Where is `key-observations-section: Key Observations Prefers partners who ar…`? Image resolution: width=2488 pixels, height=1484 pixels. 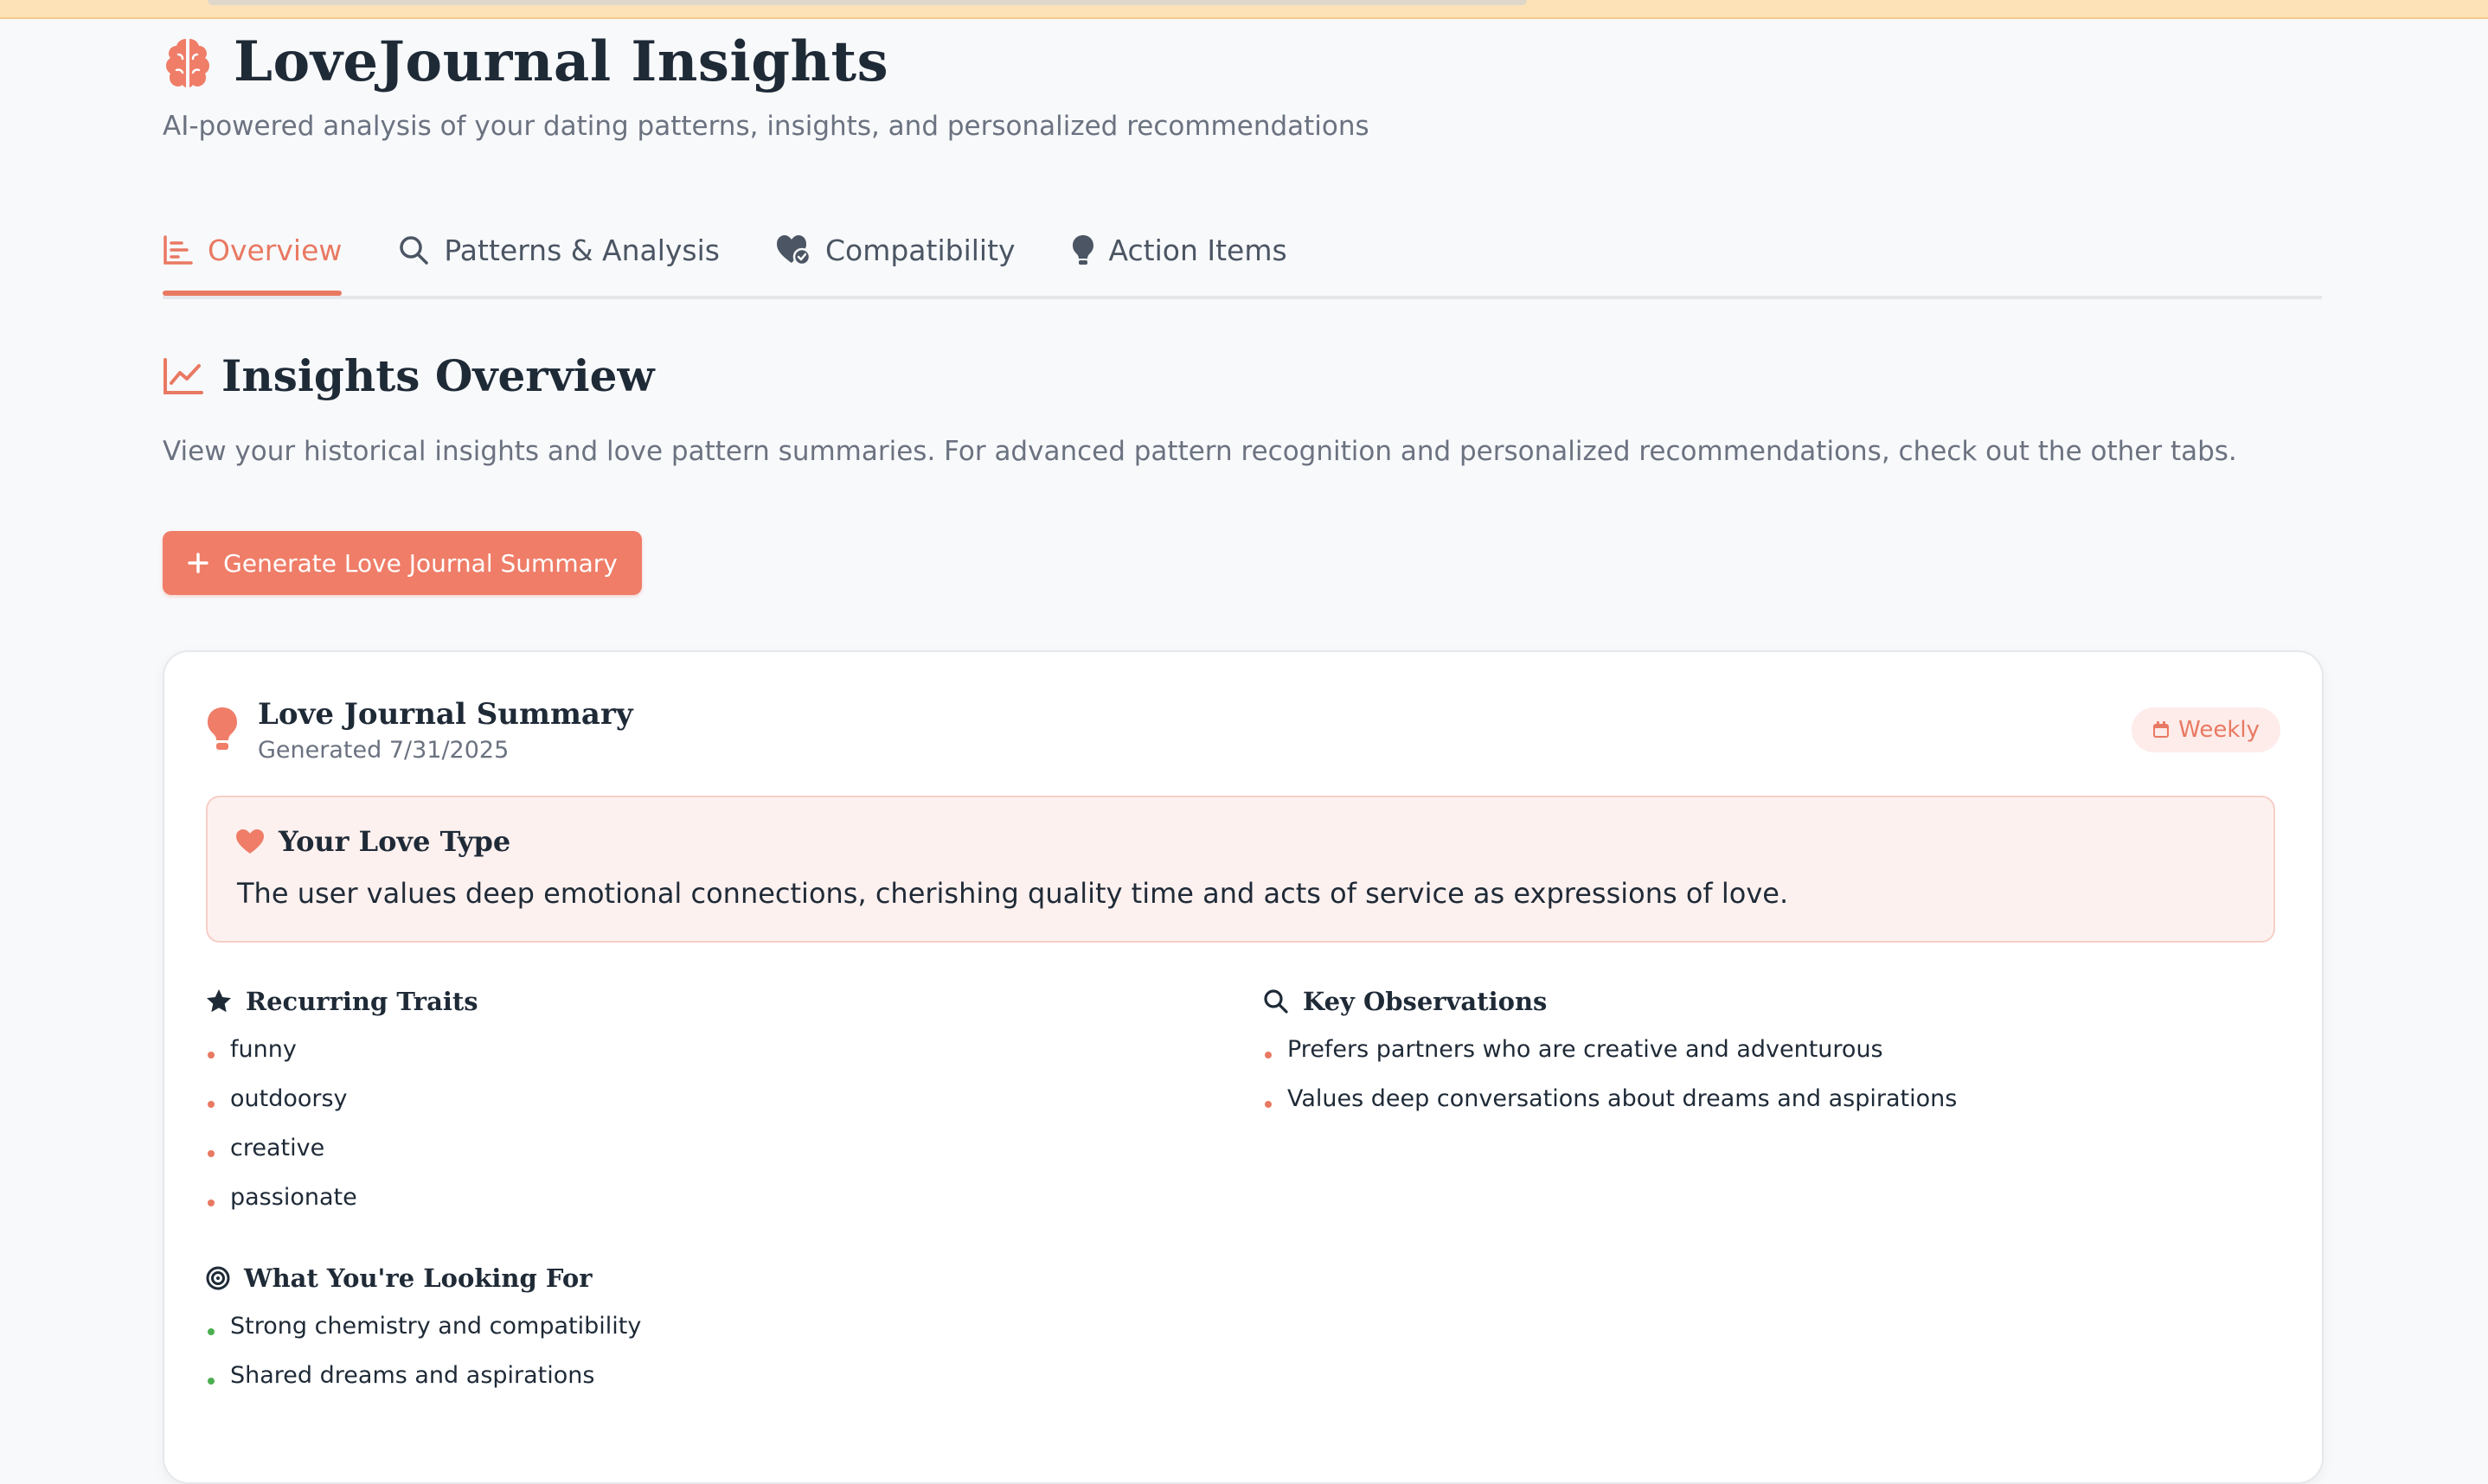
key-observations-section: Key Observations Prefers partners who ar… is located at coordinates (1610, 1056).